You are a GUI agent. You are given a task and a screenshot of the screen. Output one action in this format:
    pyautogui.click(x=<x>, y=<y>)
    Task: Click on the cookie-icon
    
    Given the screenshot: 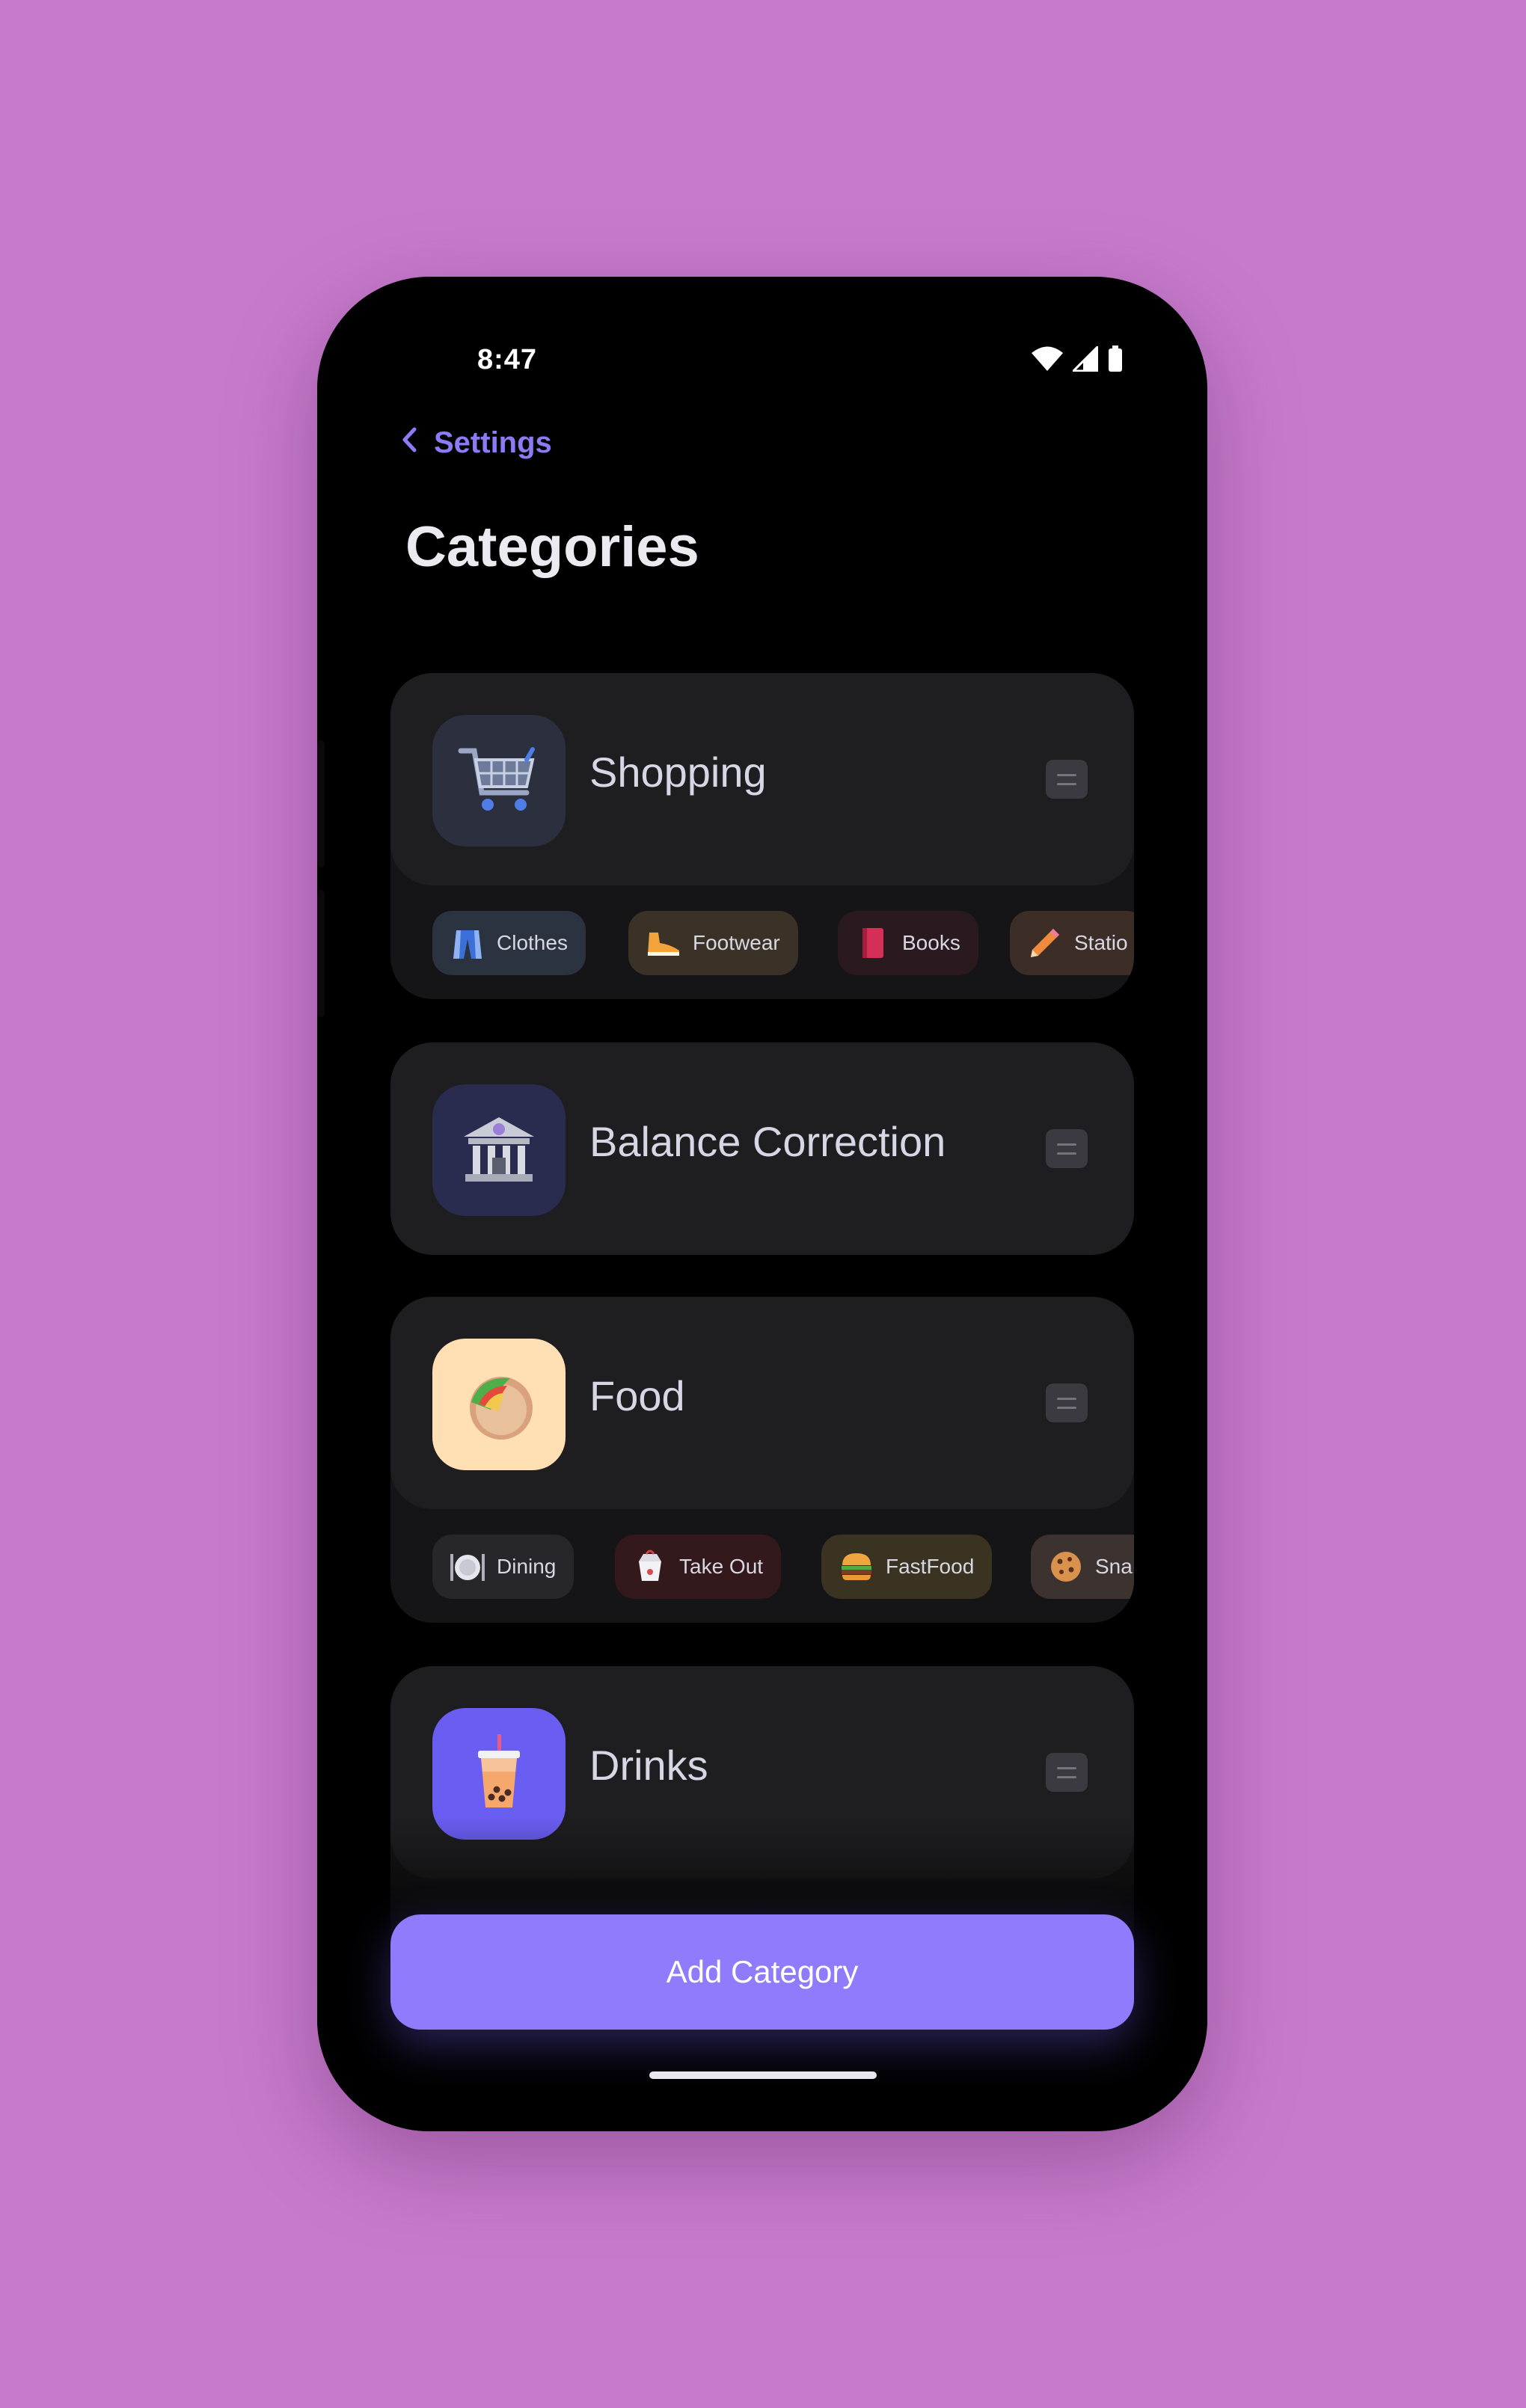 What is the action you would take?
    pyautogui.click(x=1066, y=1566)
    